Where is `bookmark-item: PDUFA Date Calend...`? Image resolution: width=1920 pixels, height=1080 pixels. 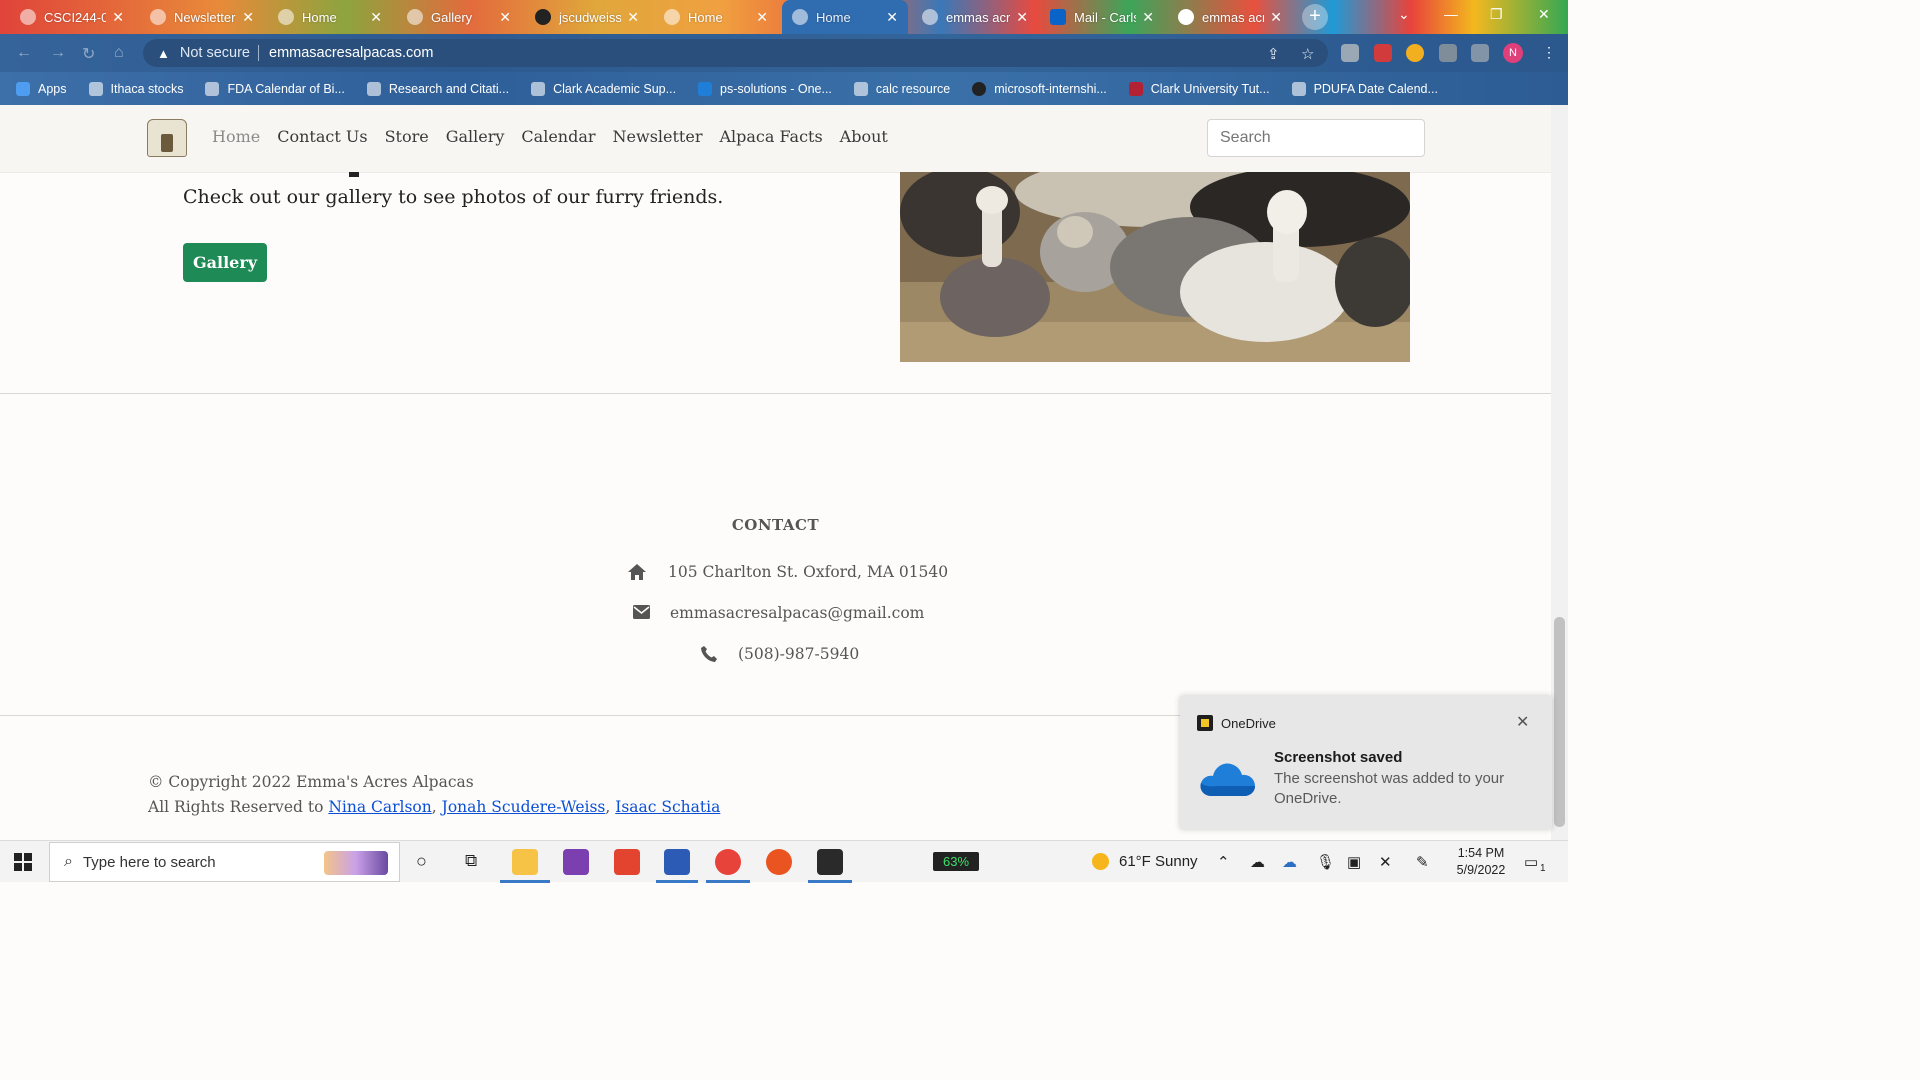 bookmark-item: PDUFA Date Calend... is located at coordinates (1364, 88).